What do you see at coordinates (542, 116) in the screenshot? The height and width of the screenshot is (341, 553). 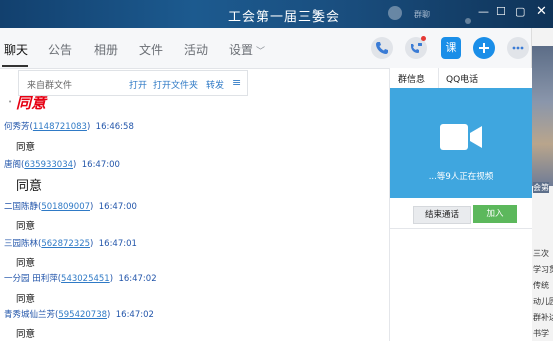 I see `background-image` at bounding box center [542, 116].